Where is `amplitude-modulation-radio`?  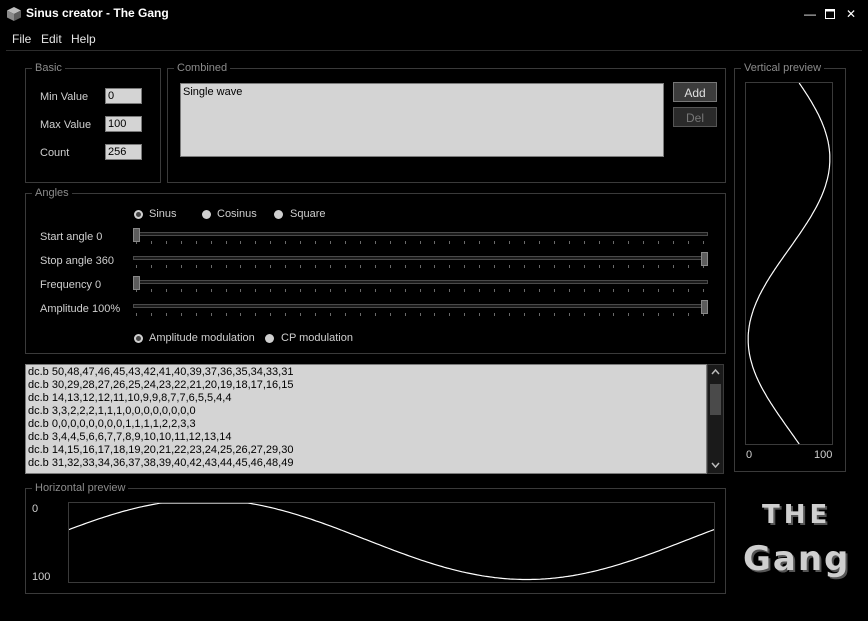 amplitude-modulation-radio is located at coordinates (138, 338).